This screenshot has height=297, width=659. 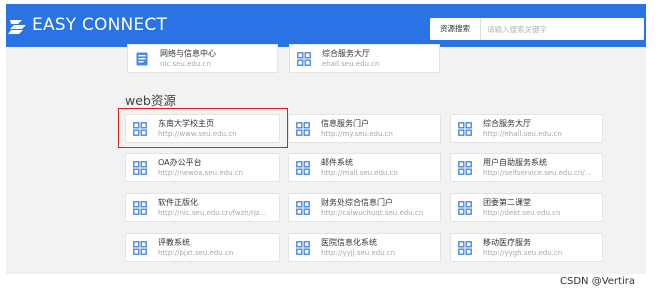 I want to click on resource-card: 综合服务大厅 ehall.seu.edu.cn, so click(x=364, y=58).